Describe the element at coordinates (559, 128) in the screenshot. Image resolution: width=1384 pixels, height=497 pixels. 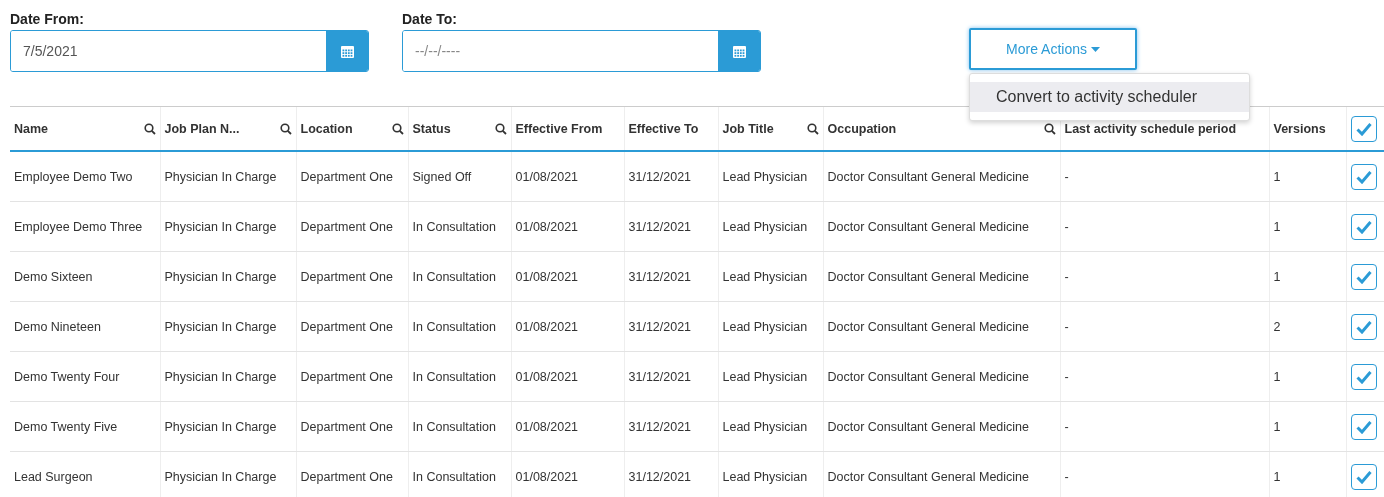
I see `column-header: Effective From` at that location.